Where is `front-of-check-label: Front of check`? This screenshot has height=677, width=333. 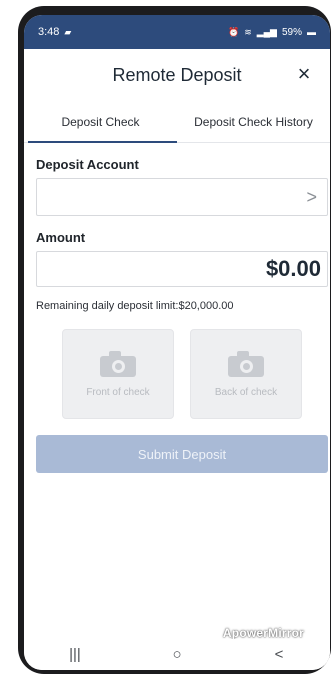
front-of-check-label: Front of check is located at coordinates (118, 392).